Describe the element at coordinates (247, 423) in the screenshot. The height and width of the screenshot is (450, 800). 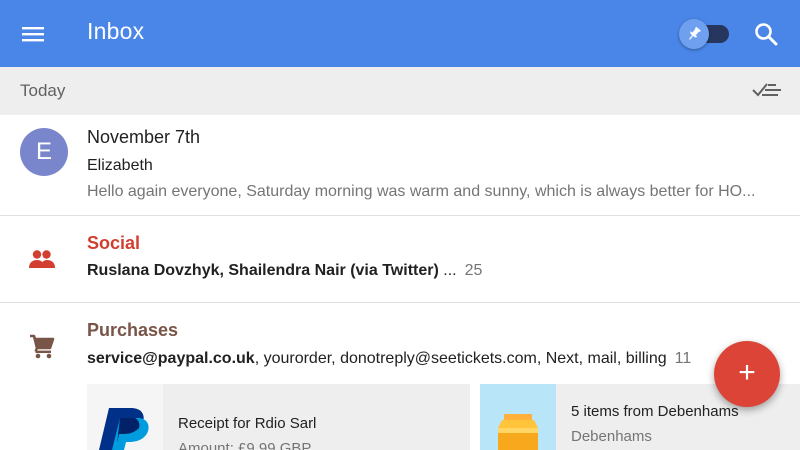
I see `card-title: Receipt for Rdio Sarl` at that location.